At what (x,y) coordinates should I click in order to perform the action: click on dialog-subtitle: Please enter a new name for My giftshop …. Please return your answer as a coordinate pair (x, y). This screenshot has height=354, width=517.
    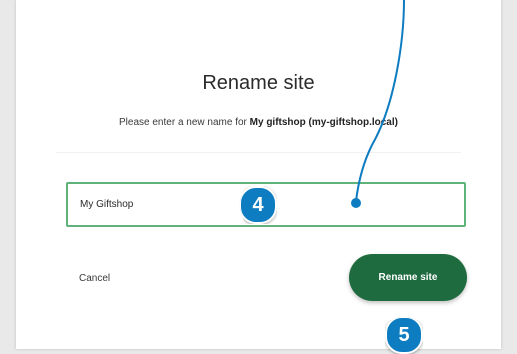
    Looking at the image, I should click on (258, 122).